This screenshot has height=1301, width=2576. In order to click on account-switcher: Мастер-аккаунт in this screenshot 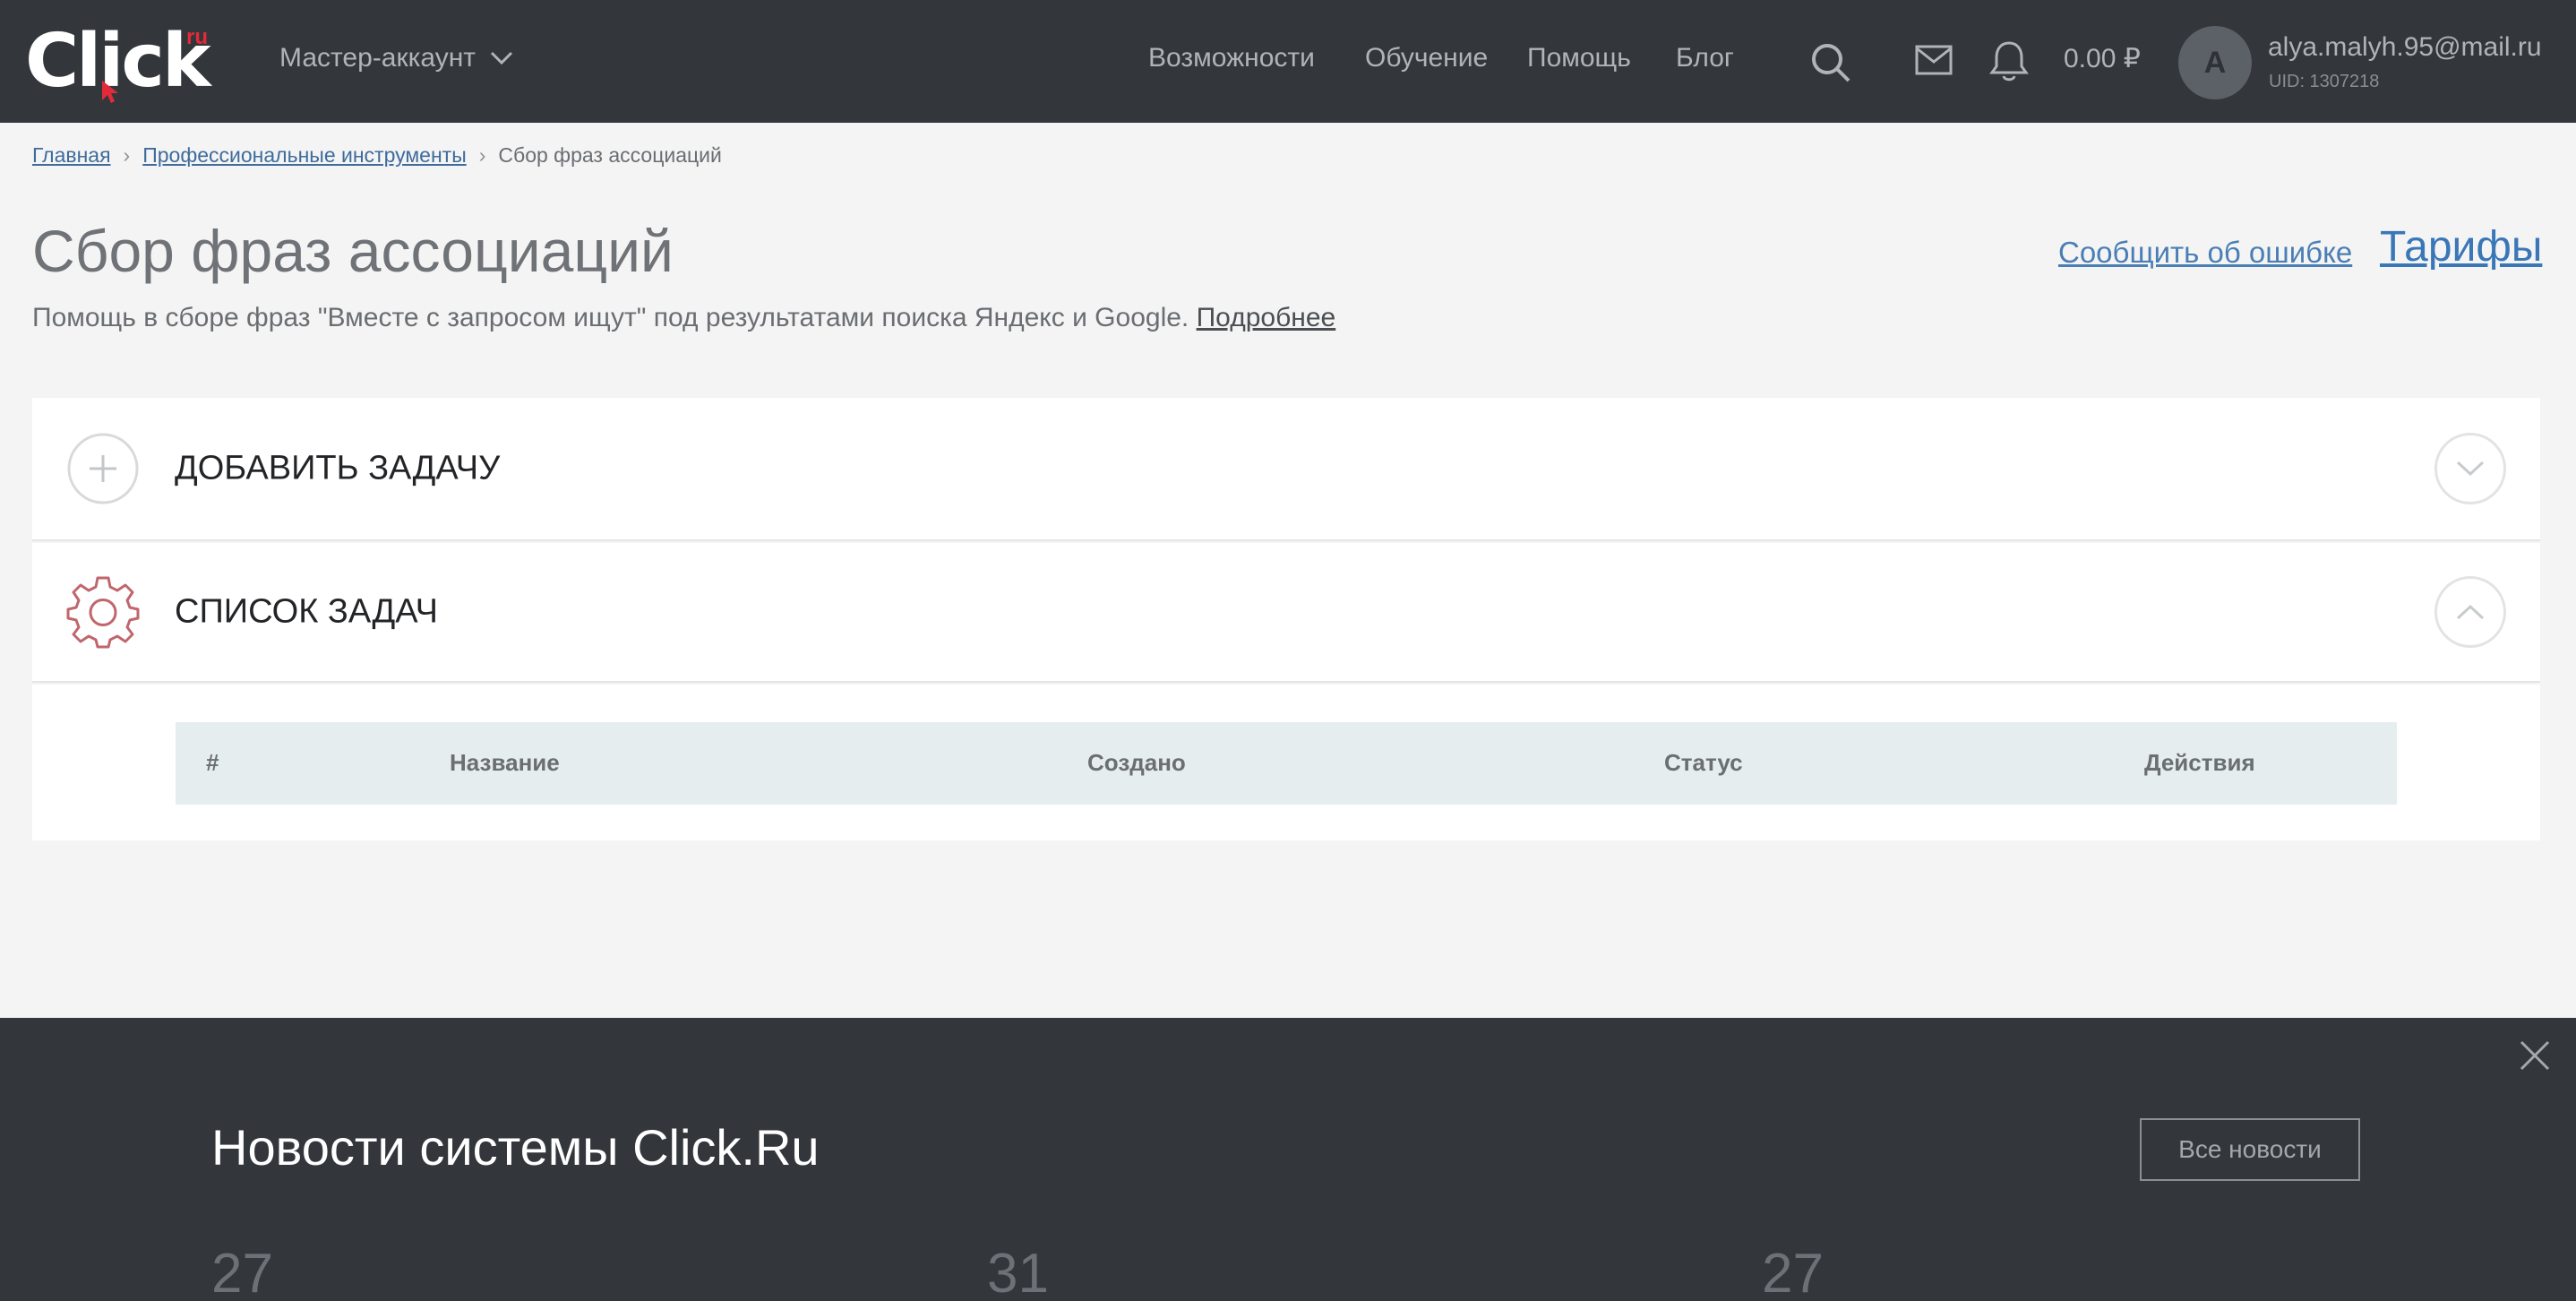, I will do `click(396, 58)`.